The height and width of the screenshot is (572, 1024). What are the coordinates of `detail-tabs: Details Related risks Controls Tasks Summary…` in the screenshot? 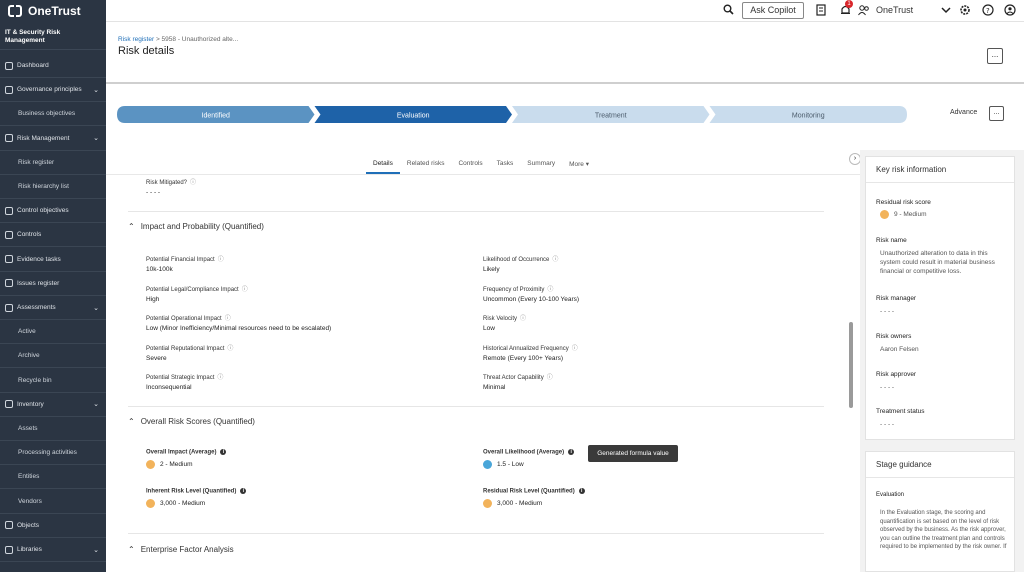 It's located at (481, 165).